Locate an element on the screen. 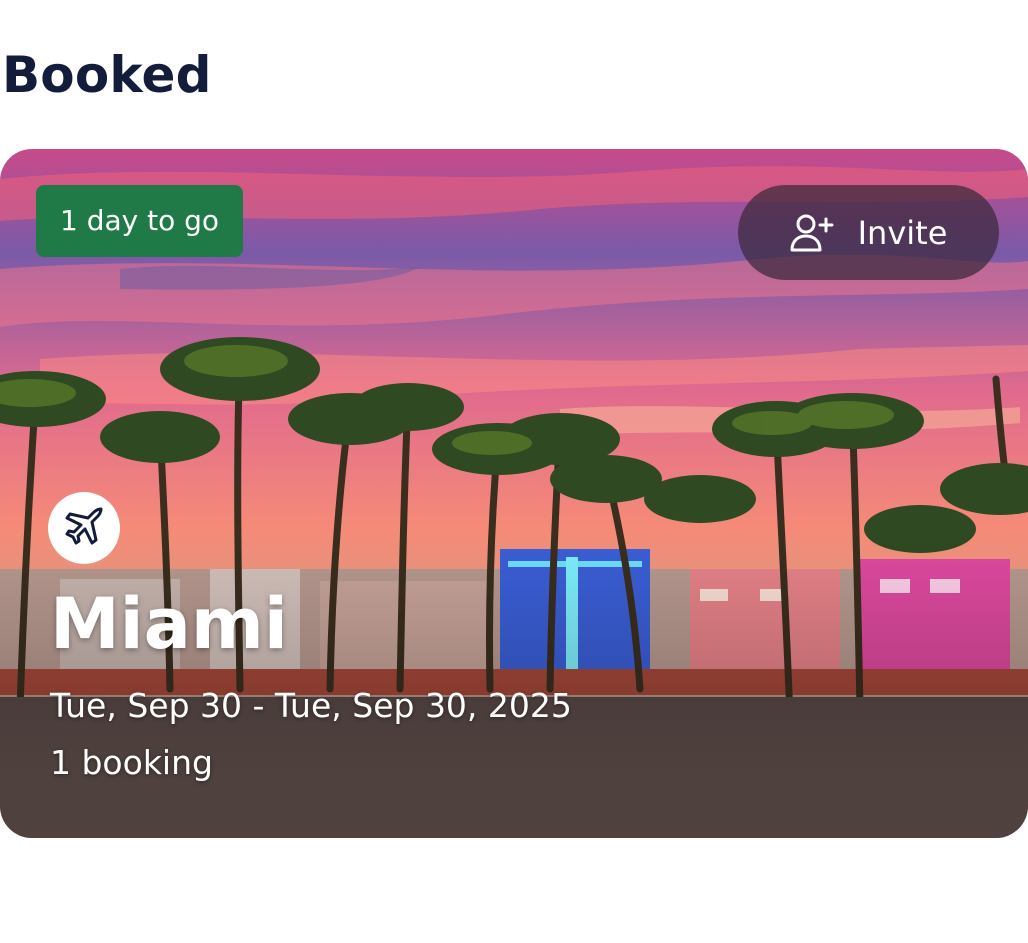 The image size is (1028, 943). booking-count: 1 booking is located at coordinates (131, 762).